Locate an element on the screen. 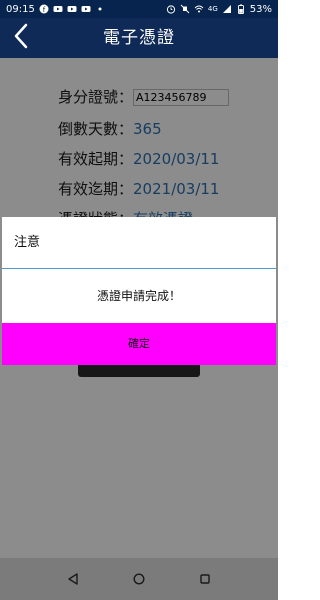  app-header: 電子憑證 is located at coordinates (139, 38).